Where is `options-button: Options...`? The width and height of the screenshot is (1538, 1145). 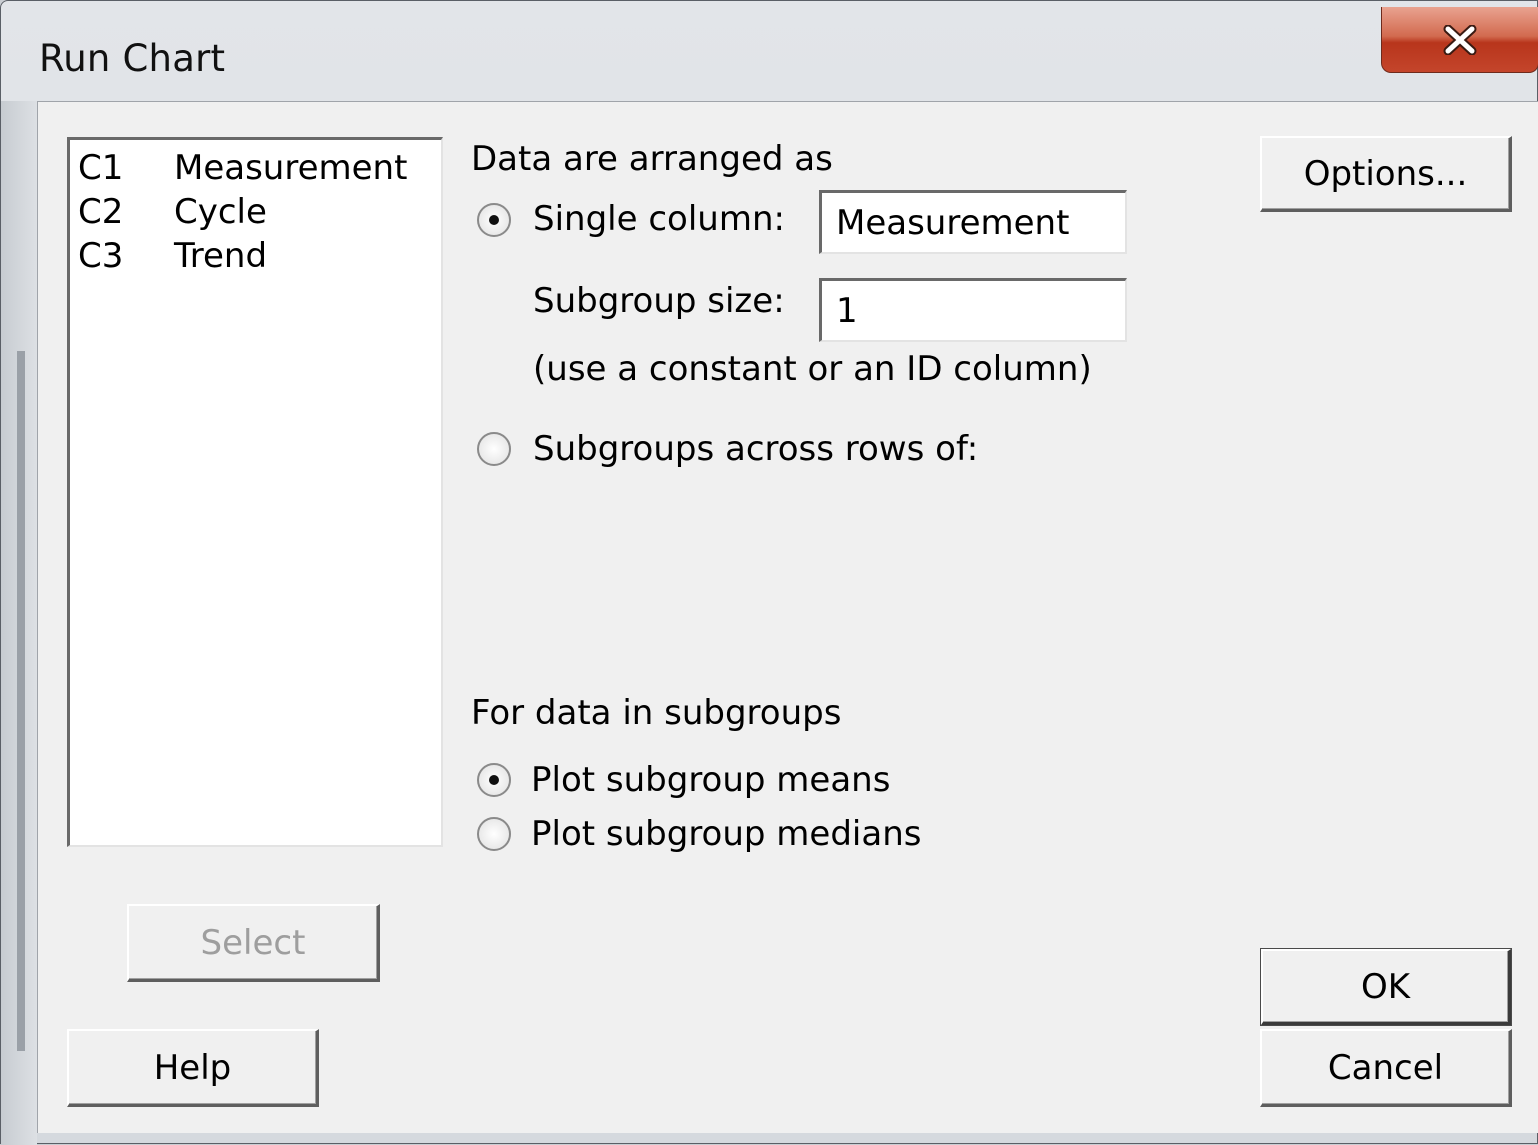
options-button: Options... is located at coordinates (1386, 174).